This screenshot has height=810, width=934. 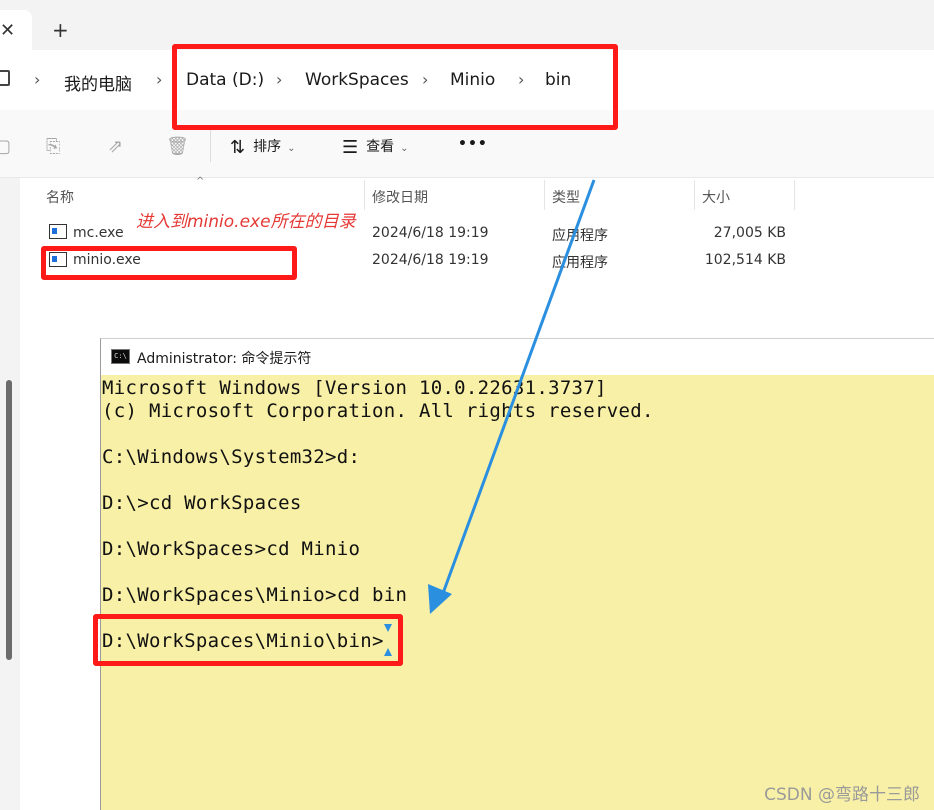 What do you see at coordinates (169, 263) in the screenshot?
I see `highlight-box-file` at bounding box center [169, 263].